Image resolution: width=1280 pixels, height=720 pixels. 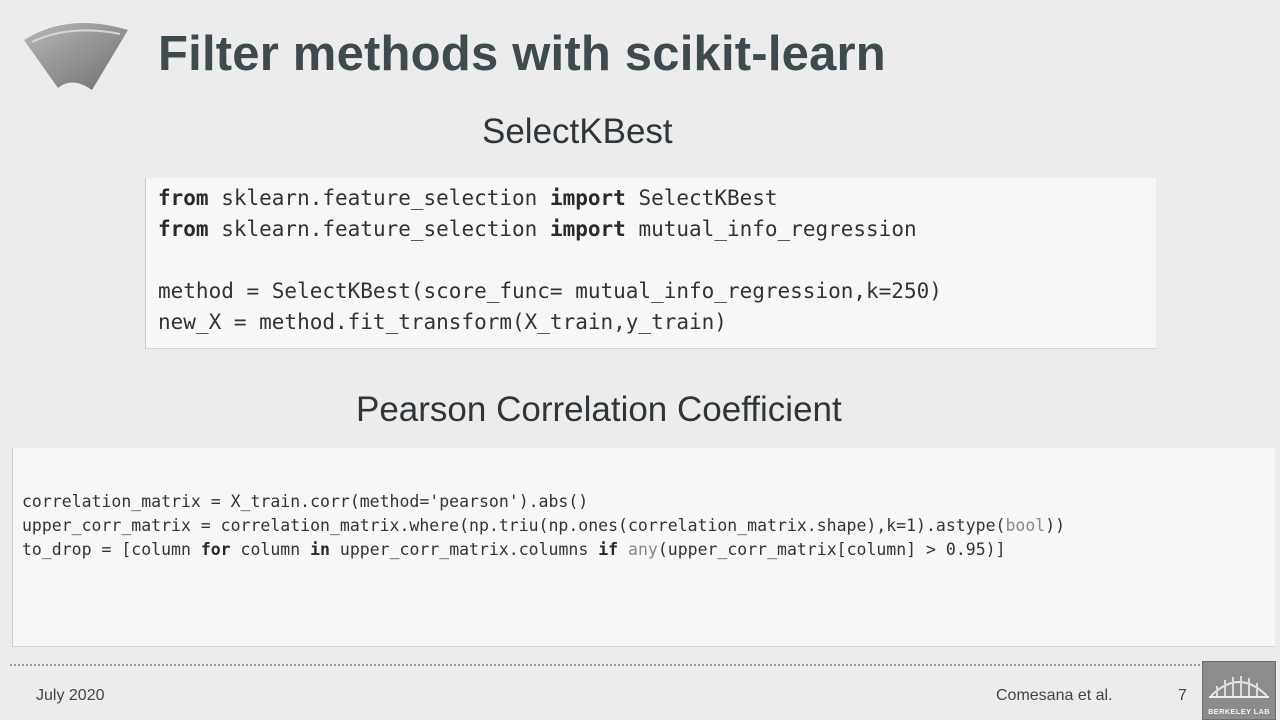 I want to click on funnel-shape-icon, so click(x=76, y=56).